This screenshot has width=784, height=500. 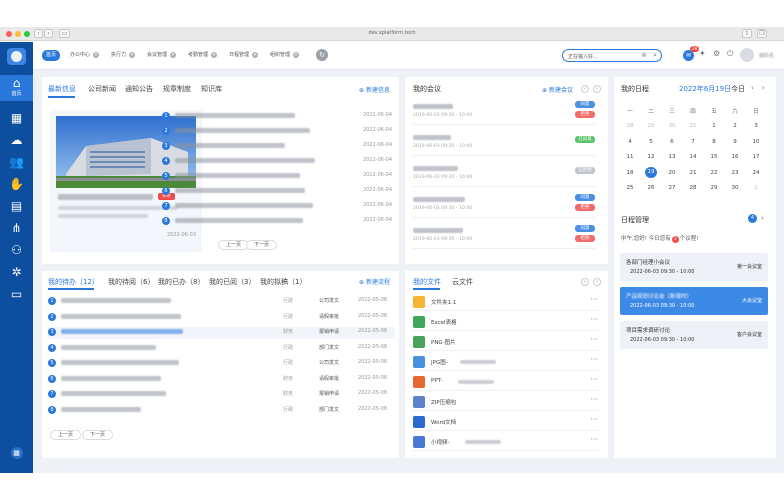 What do you see at coordinates (9, 34) in the screenshot?
I see `close-window-dot` at bounding box center [9, 34].